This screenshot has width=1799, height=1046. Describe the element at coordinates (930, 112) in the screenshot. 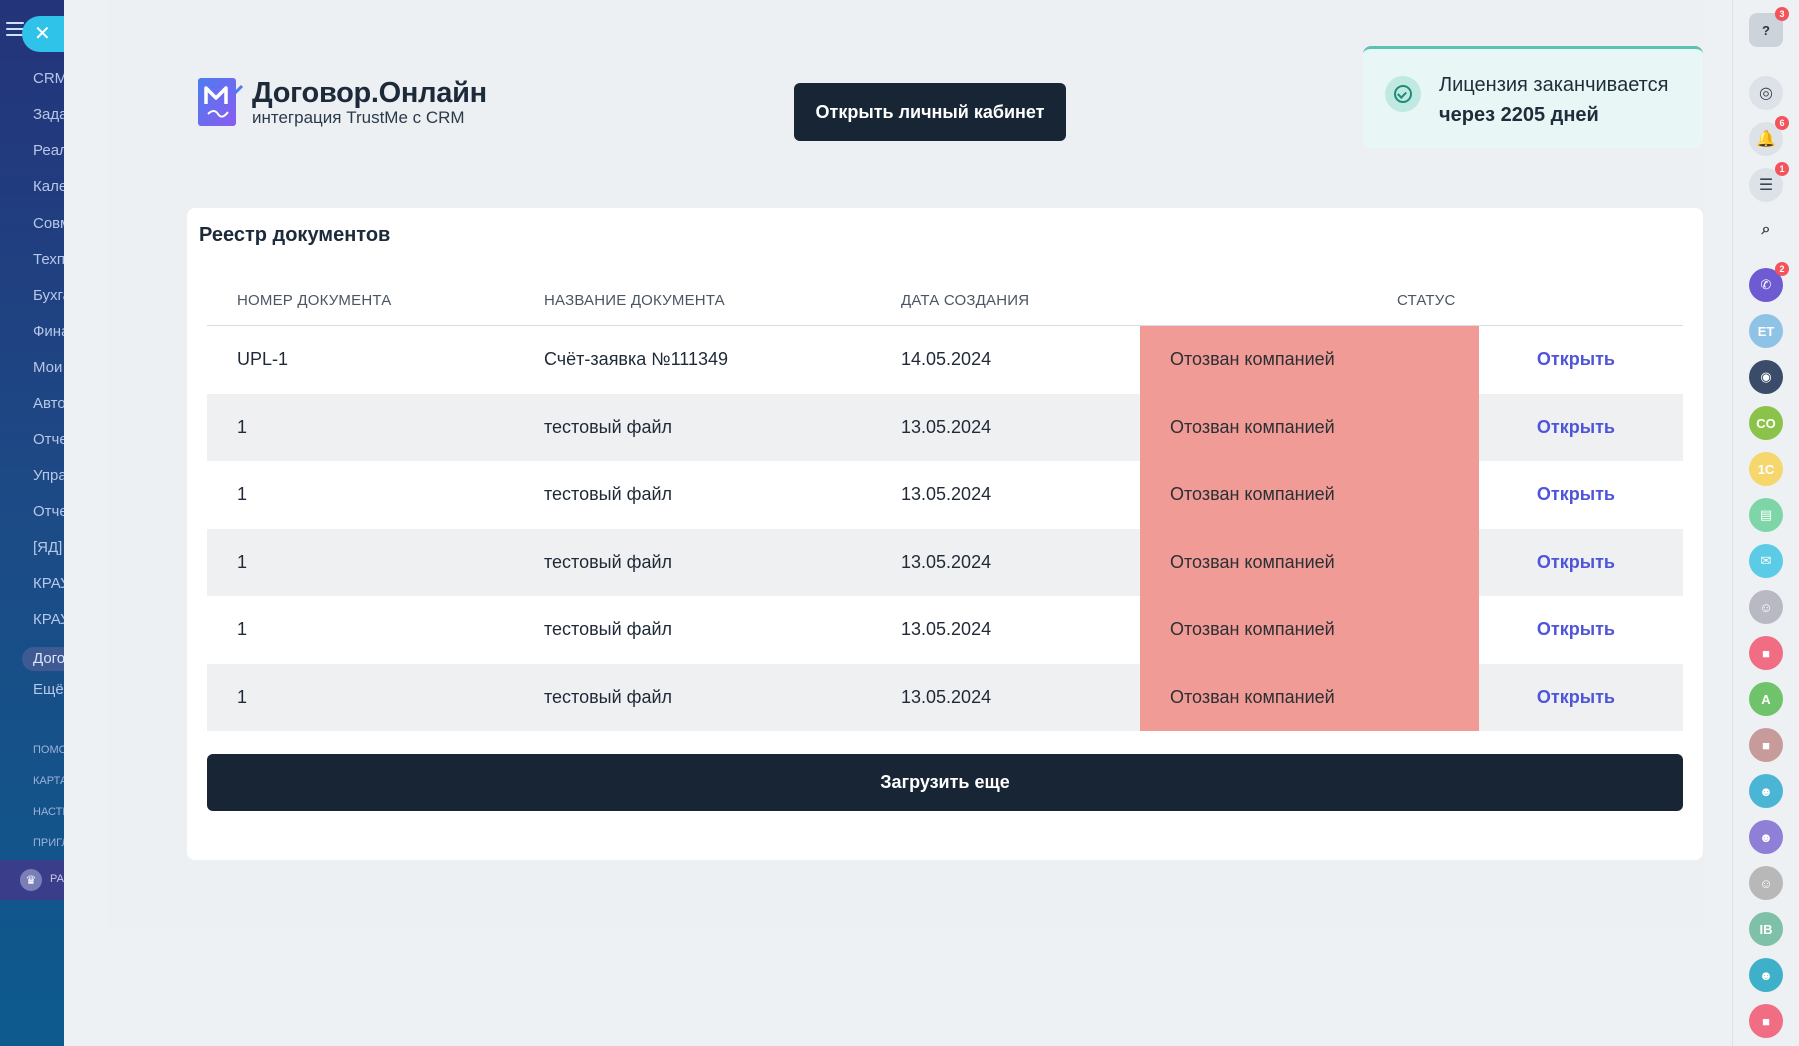

I see `open-cabinet-button: Открыть личный кабинет` at that location.